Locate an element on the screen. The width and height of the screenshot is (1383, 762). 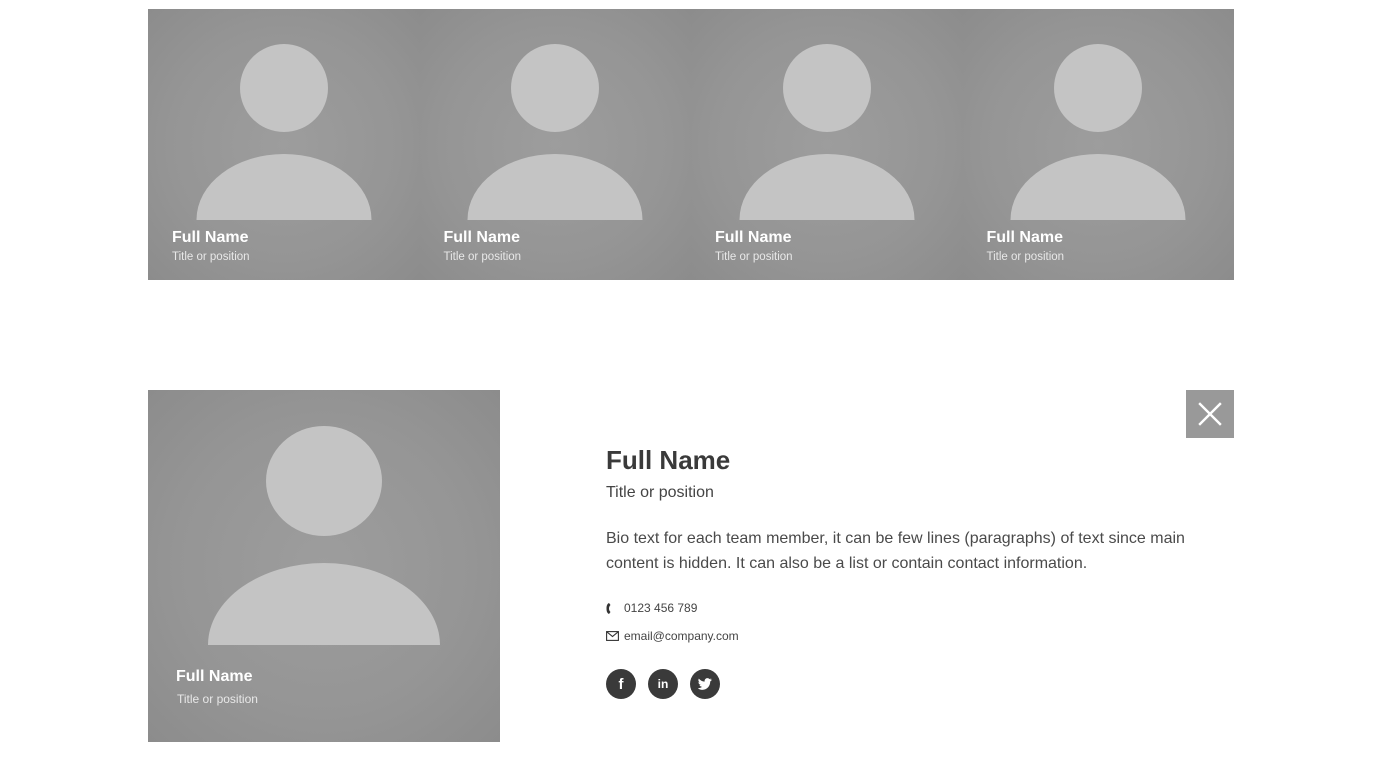
detail-name: Full Name is located at coordinates (668, 460).